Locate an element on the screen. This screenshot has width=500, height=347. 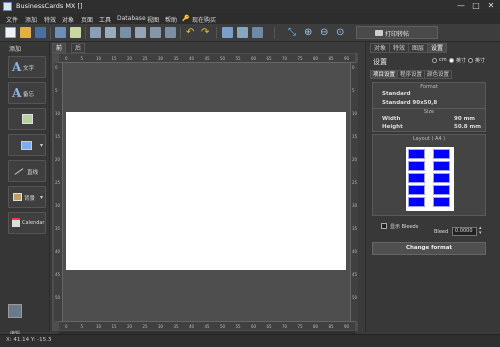
group-icon is located at coordinates (140, 32).